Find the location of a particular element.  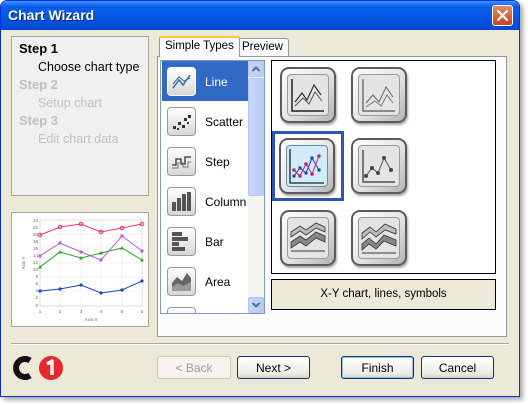

area-chart-icon is located at coordinates (181, 281).